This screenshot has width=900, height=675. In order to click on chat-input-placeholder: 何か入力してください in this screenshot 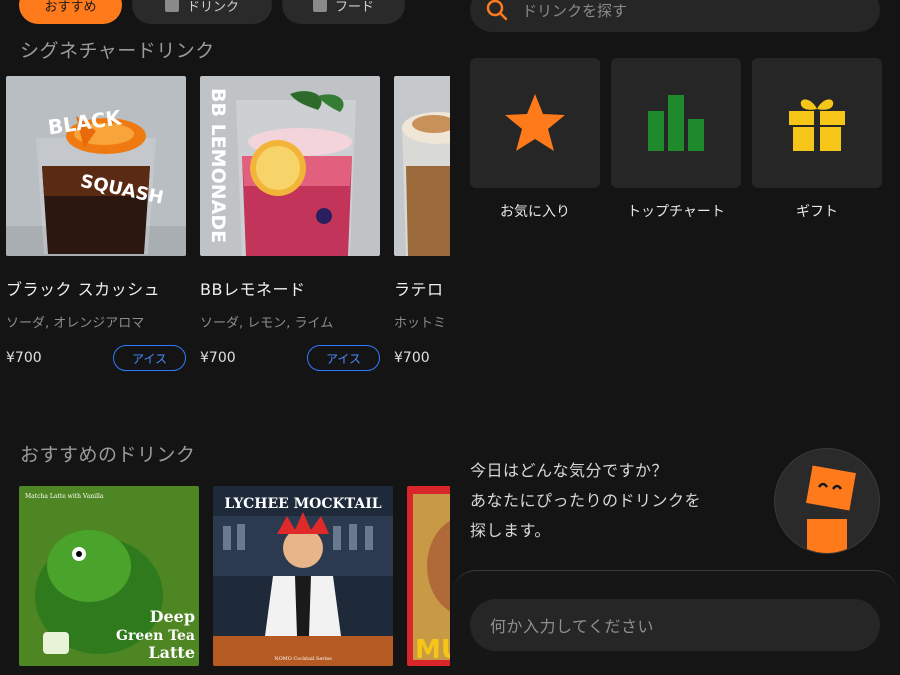, I will do `click(572, 626)`.